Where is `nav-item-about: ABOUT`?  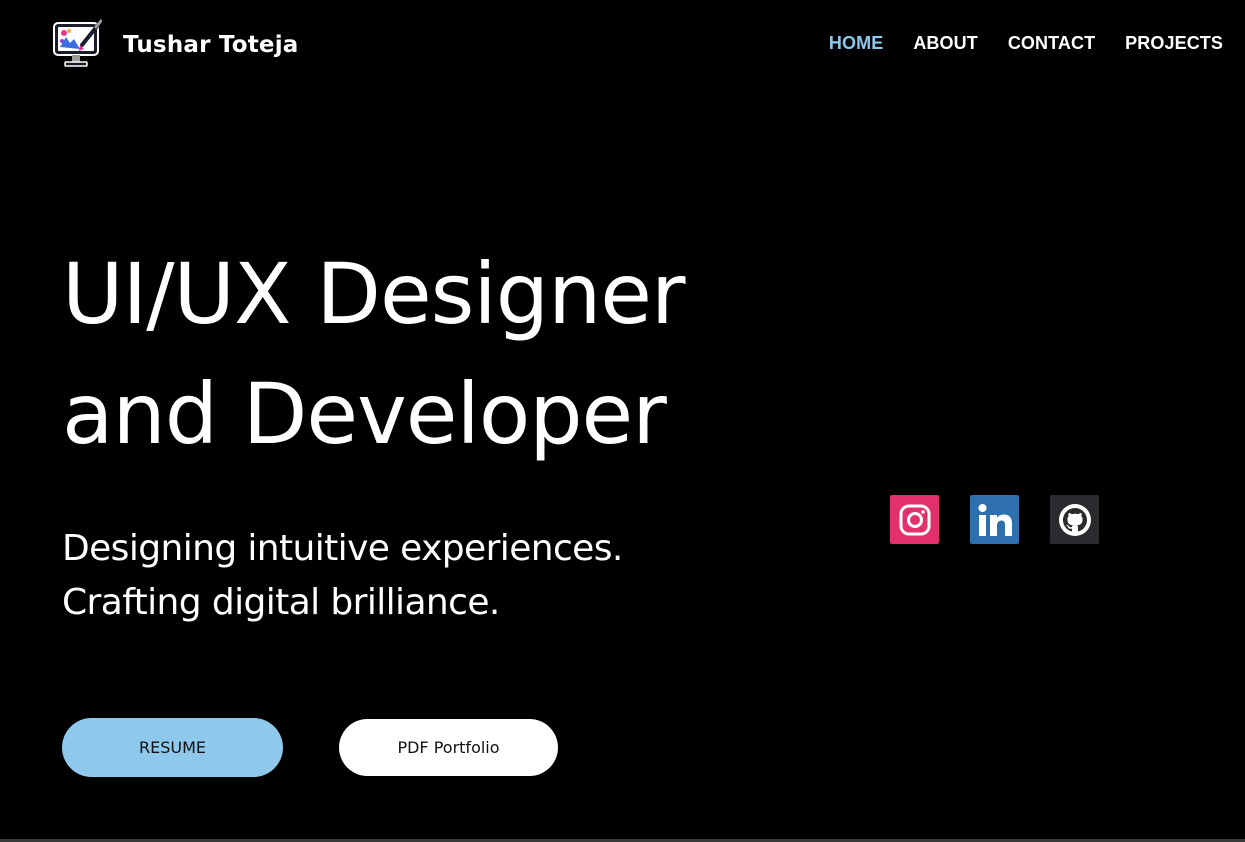 nav-item-about: ABOUT is located at coordinates (945, 43).